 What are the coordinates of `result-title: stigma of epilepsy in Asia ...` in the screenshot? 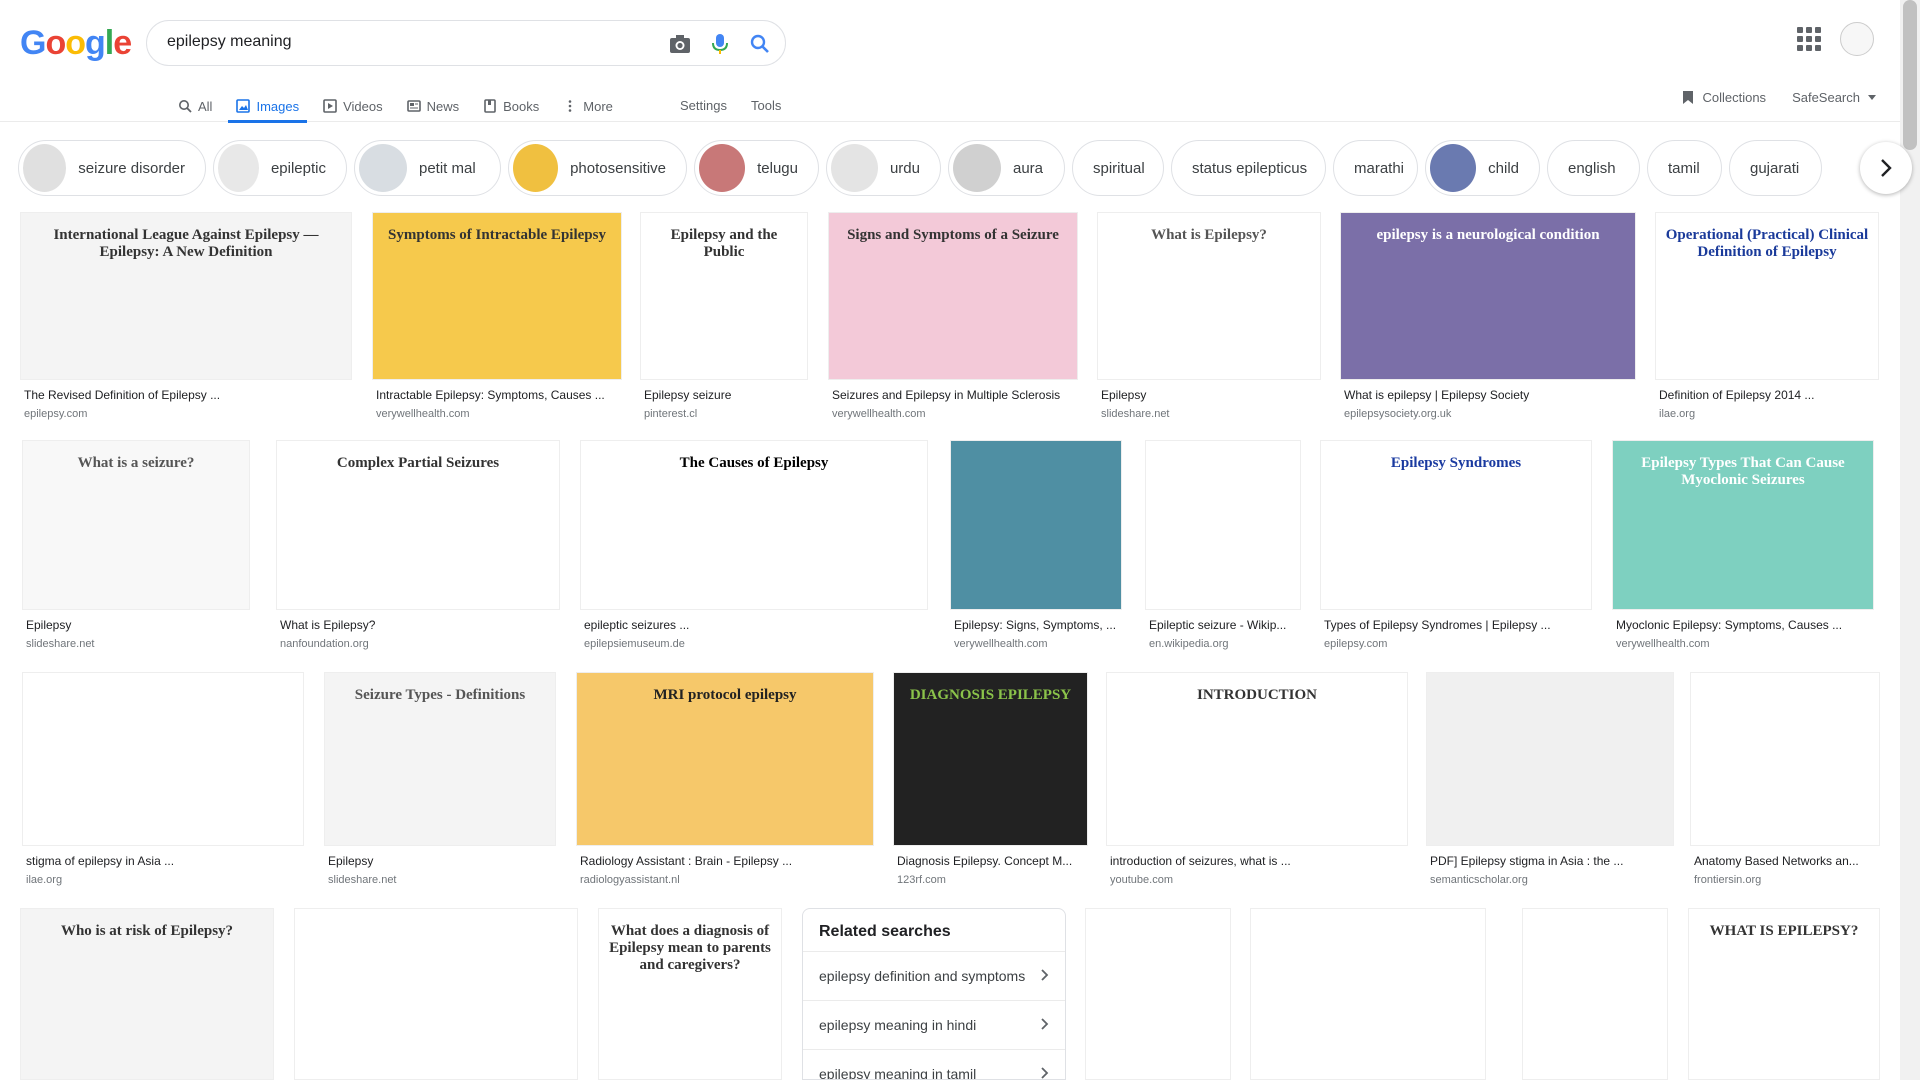 It's located at (165, 861).